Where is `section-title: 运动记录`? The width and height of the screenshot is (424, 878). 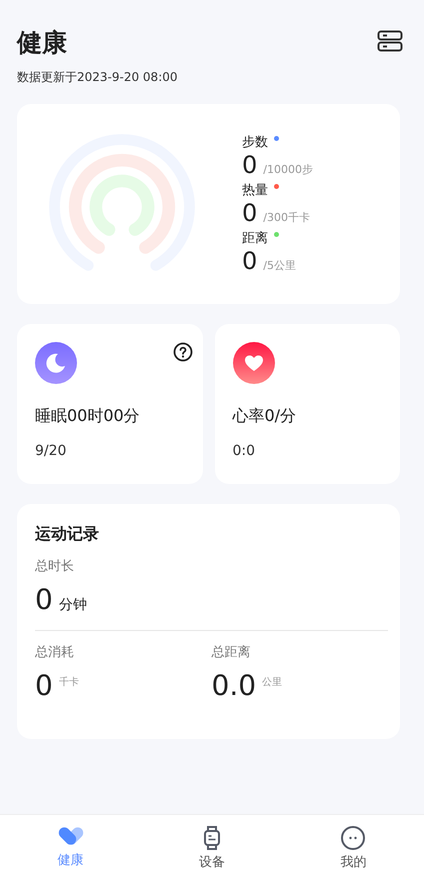 section-title: 运动记录 is located at coordinates (67, 534).